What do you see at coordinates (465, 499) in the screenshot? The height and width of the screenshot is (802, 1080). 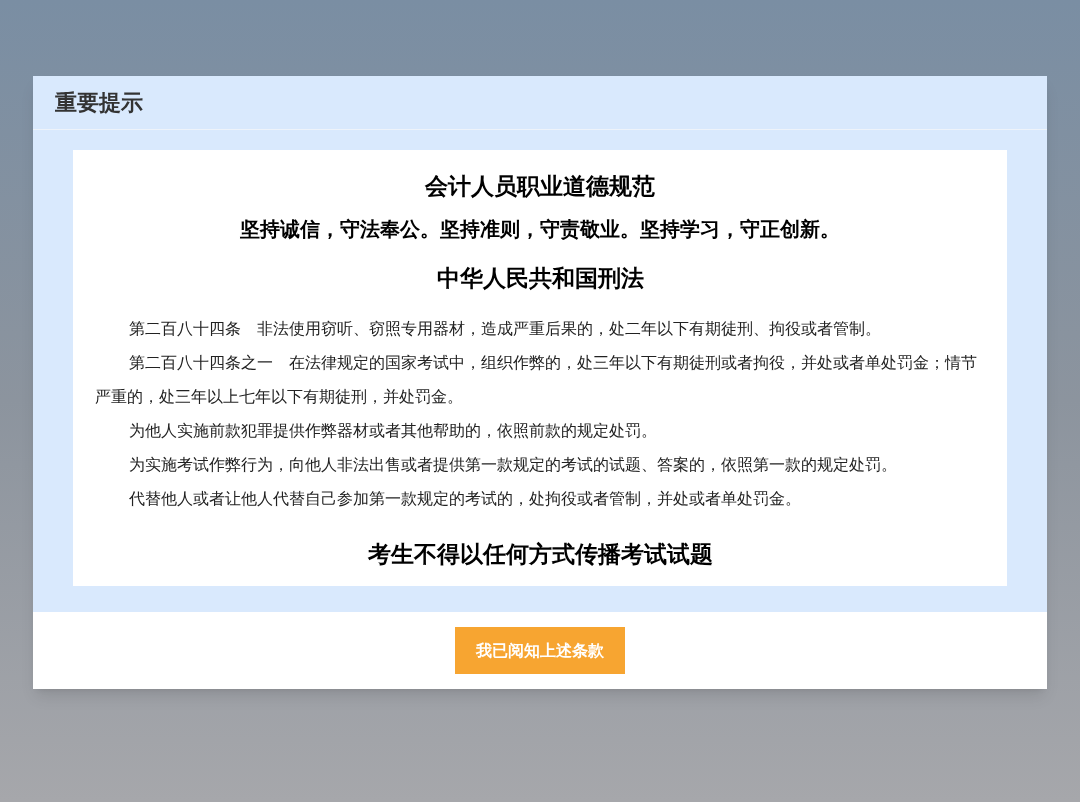 I see `law-paragraph: 代替他人或者让他人代替自己参加第一款规定的考试的，处拘役或者管制，并处或者单处罚金。` at bounding box center [465, 499].